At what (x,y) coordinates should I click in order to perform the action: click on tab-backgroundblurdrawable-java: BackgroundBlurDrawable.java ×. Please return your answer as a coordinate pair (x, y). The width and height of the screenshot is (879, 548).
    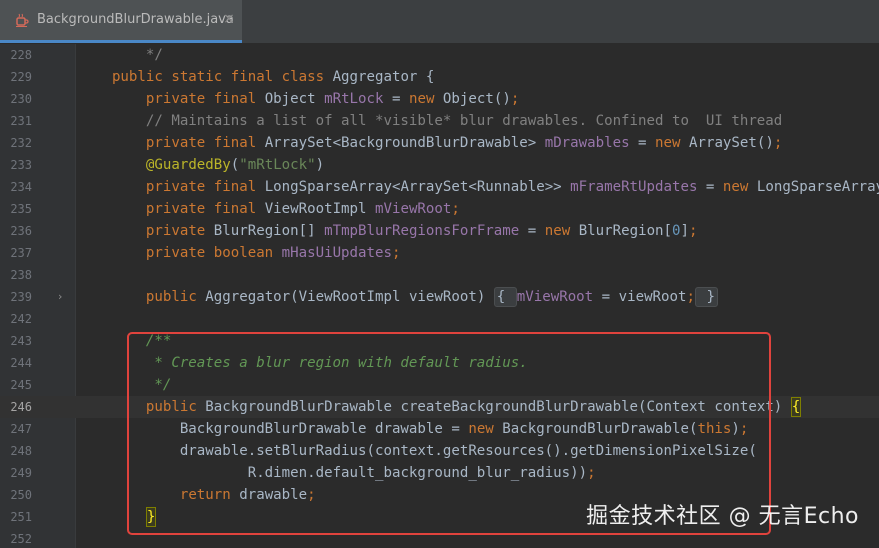
    Looking at the image, I should click on (121, 21).